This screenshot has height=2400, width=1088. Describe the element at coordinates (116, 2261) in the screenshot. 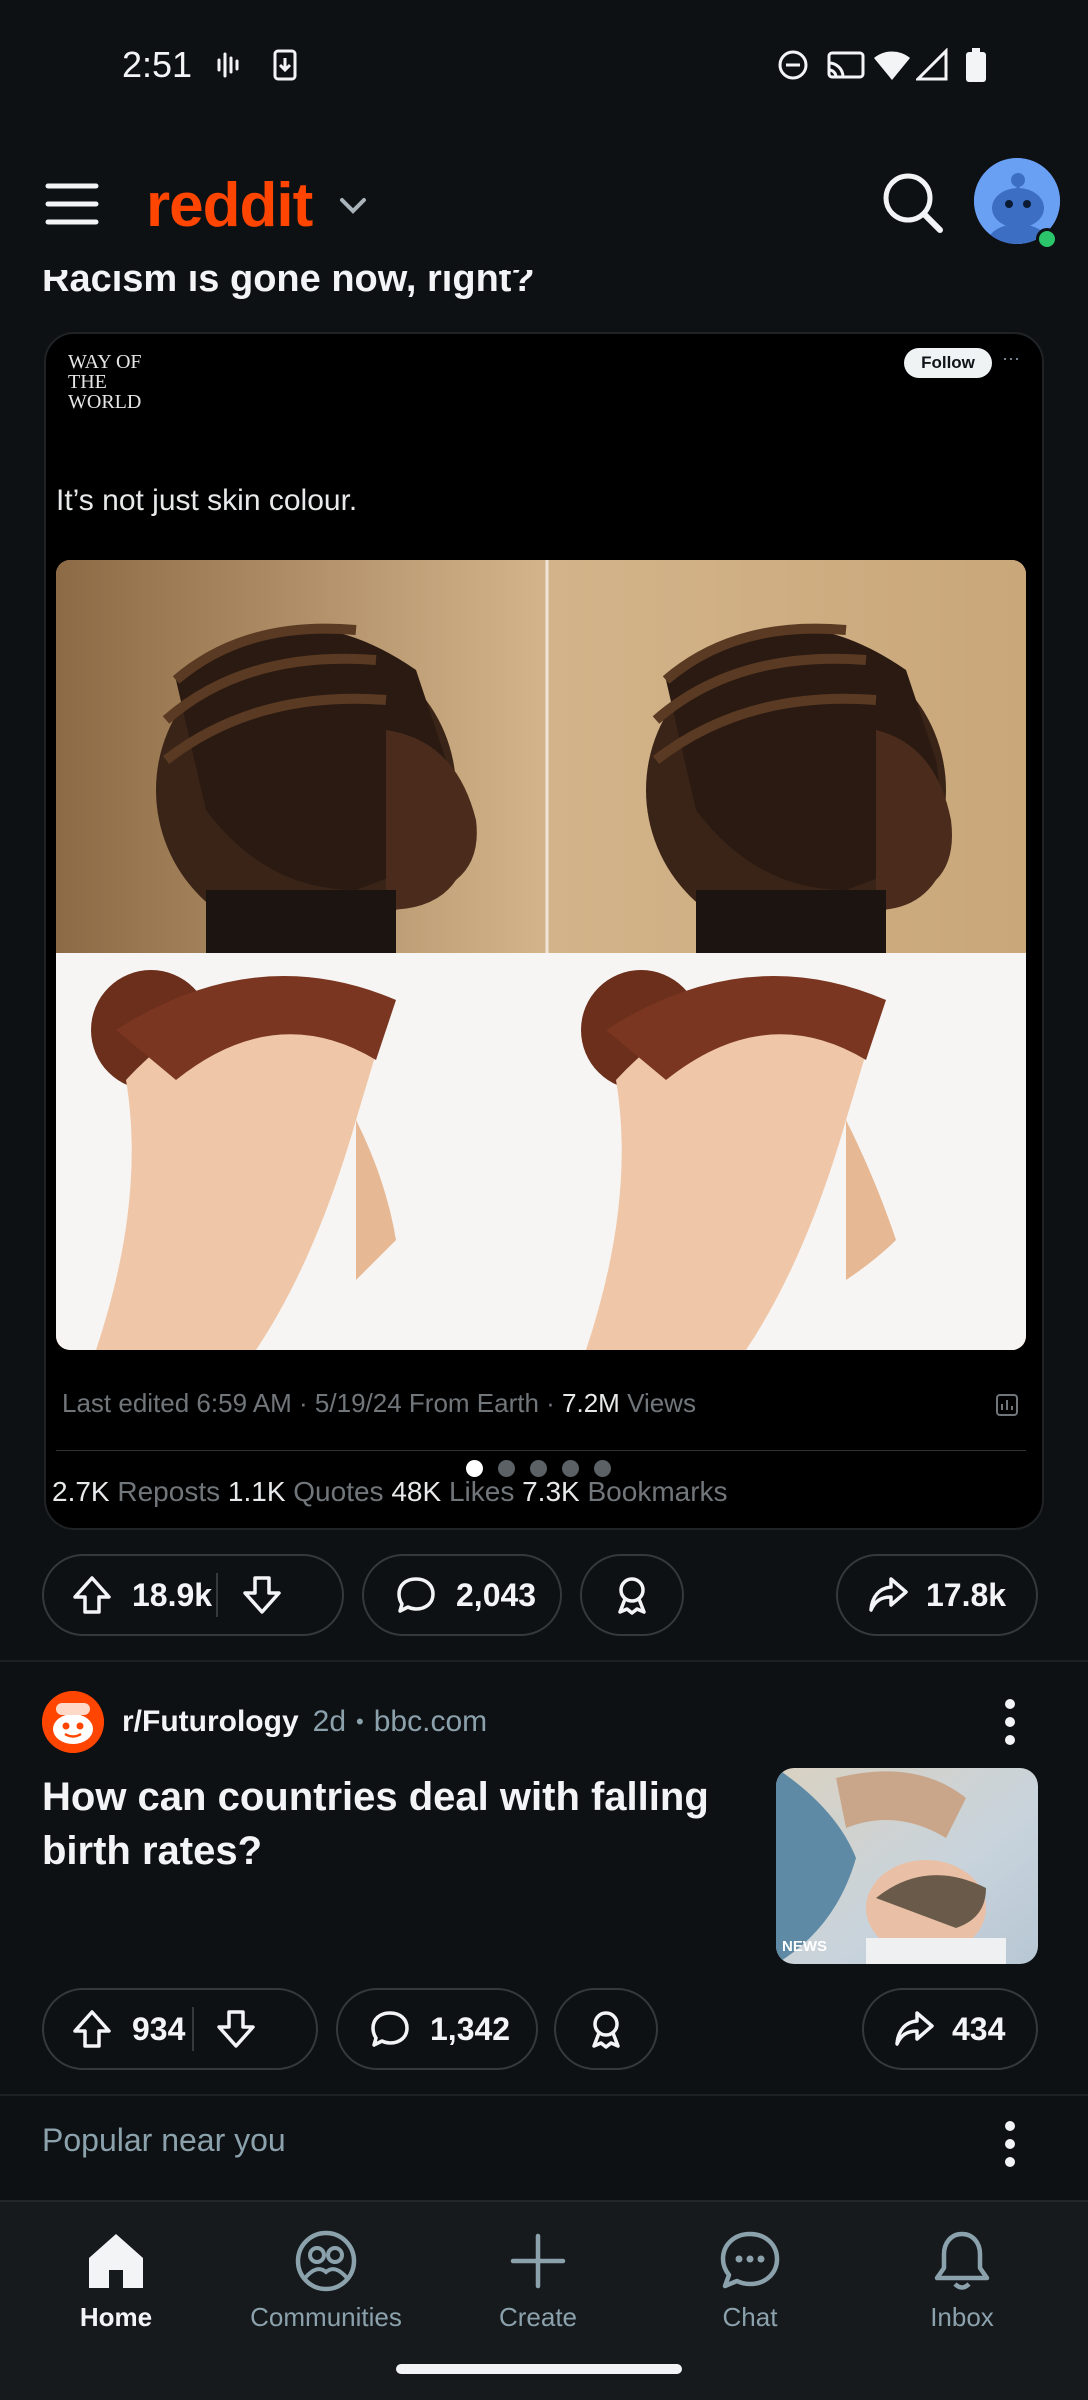

I see `home-icon` at that location.